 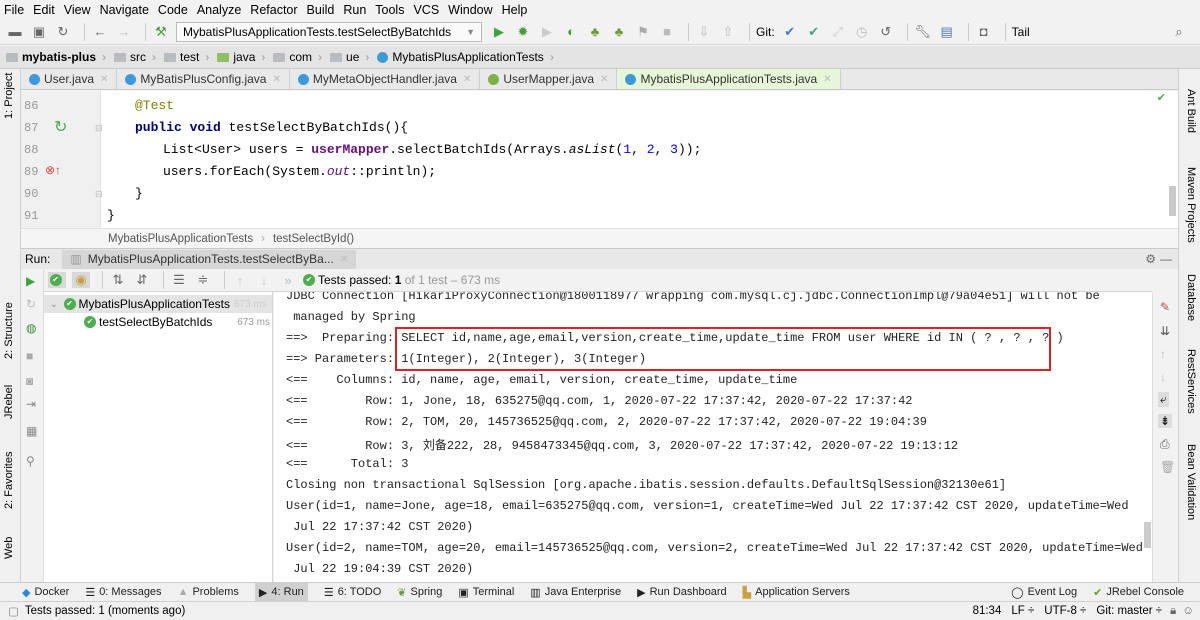 What do you see at coordinates (1129, 611) in the screenshot?
I see `git-branch: Git: master ÷` at bounding box center [1129, 611].